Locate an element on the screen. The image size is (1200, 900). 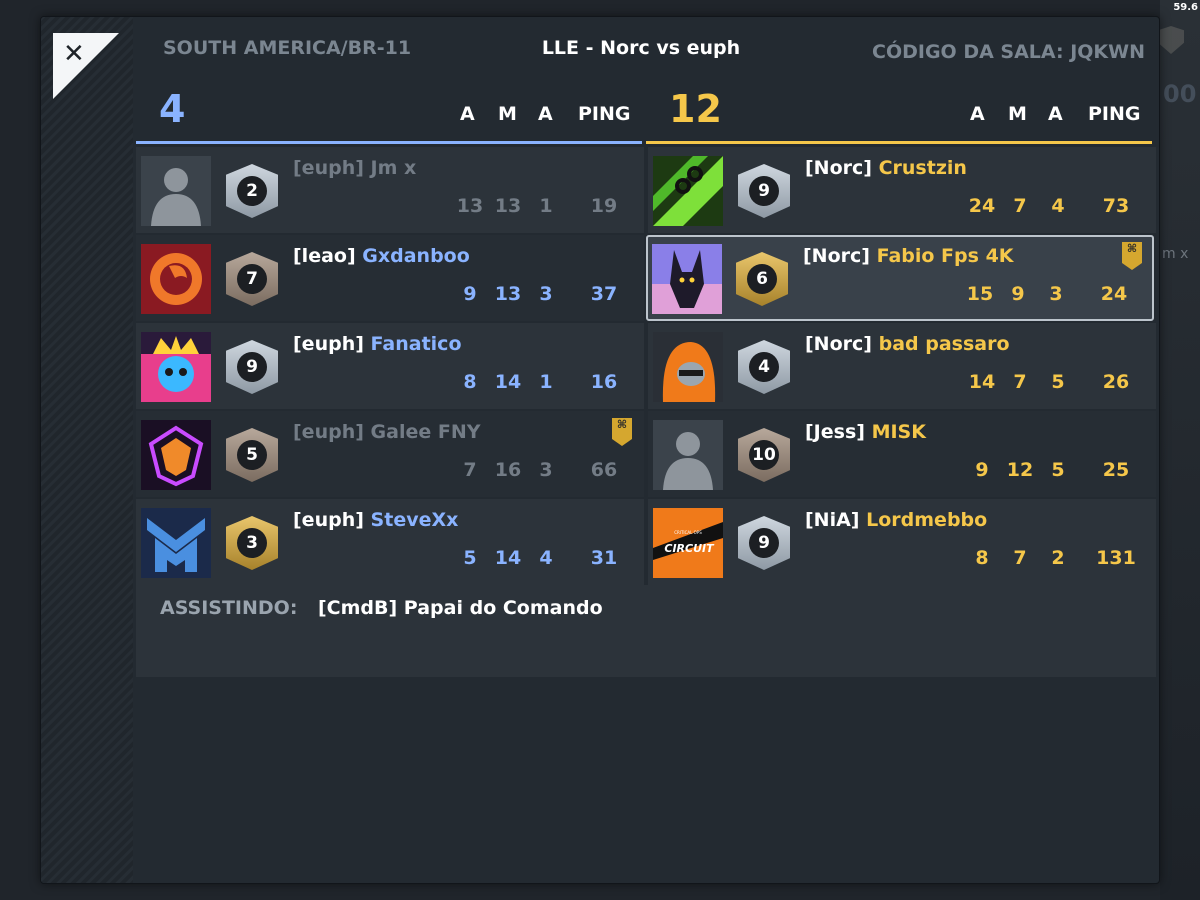
player-row: 4 [Norc] bad passaro 14 7 5 26 is located at coordinates (902, 366).